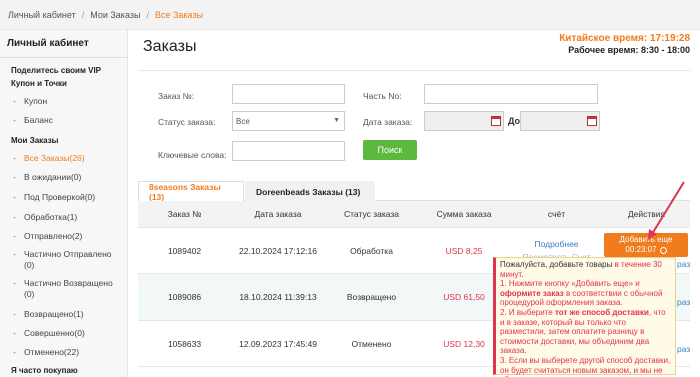 The height and width of the screenshot is (377, 700). Describe the element at coordinates (39, 83) in the screenshot. I see `sidebar-heading-coupon: Купон и Точки` at that location.